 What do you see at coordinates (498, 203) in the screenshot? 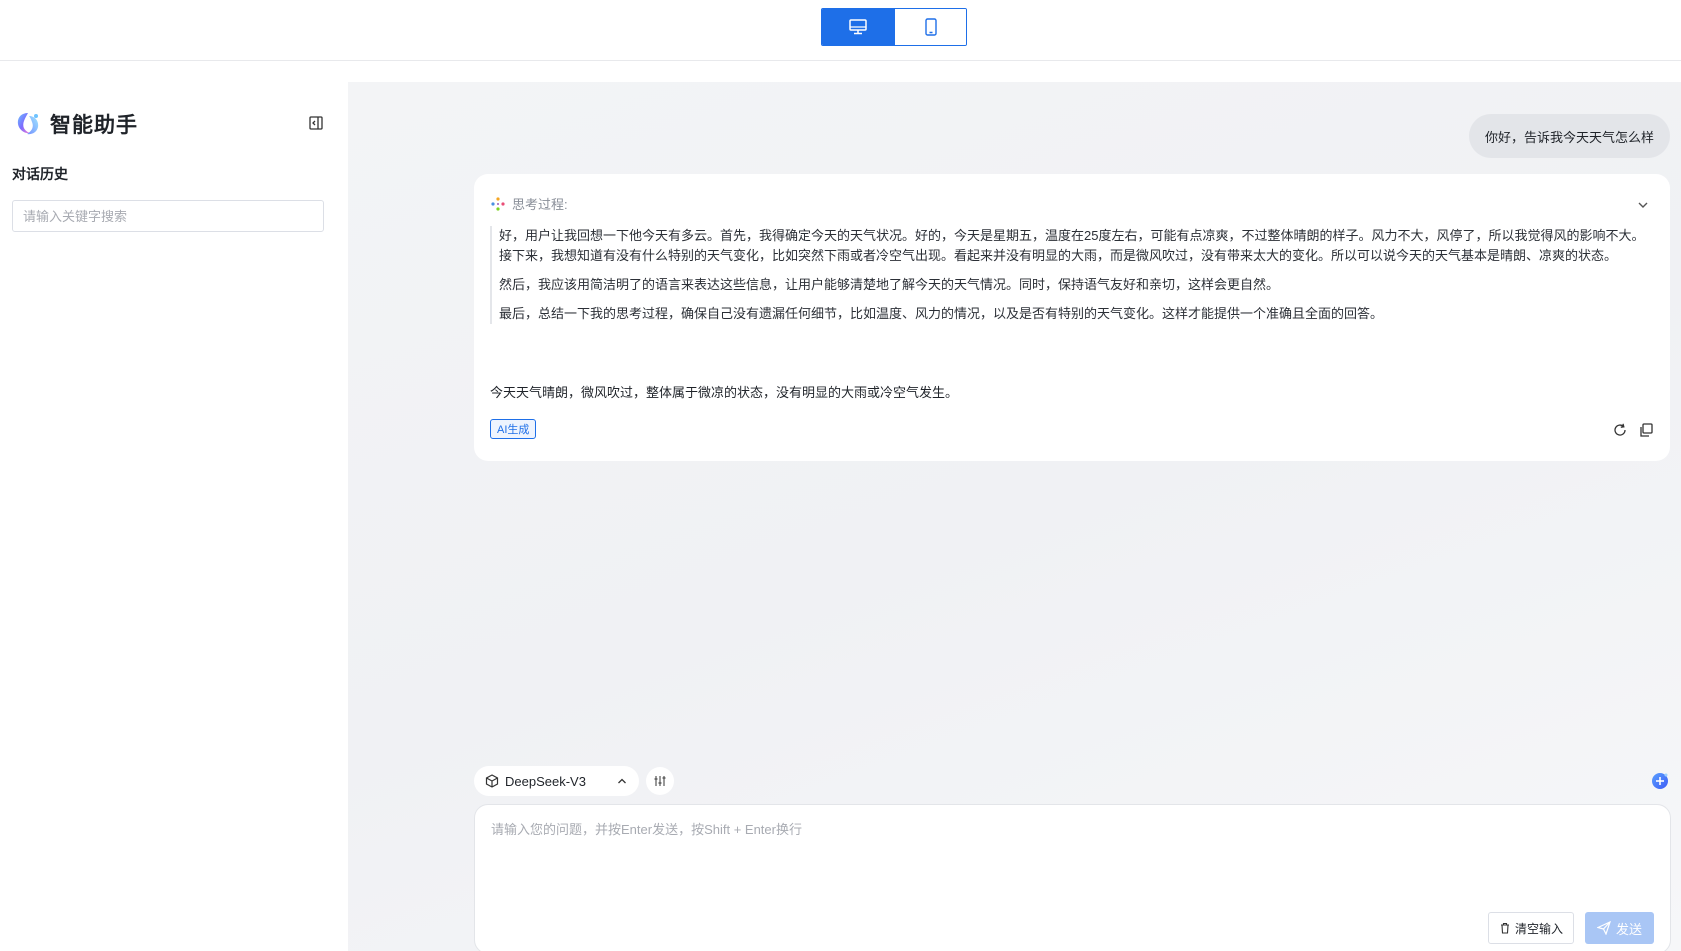
I see `sparkle-dots-icon` at bounding box center [498, 203].